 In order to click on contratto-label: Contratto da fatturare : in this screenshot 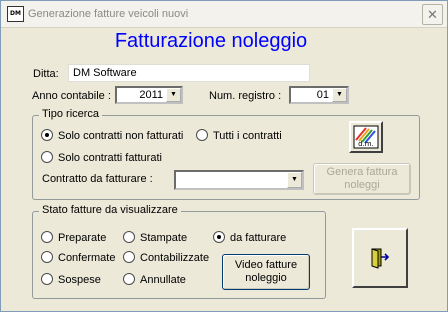, I will do `click(97, 179)`.